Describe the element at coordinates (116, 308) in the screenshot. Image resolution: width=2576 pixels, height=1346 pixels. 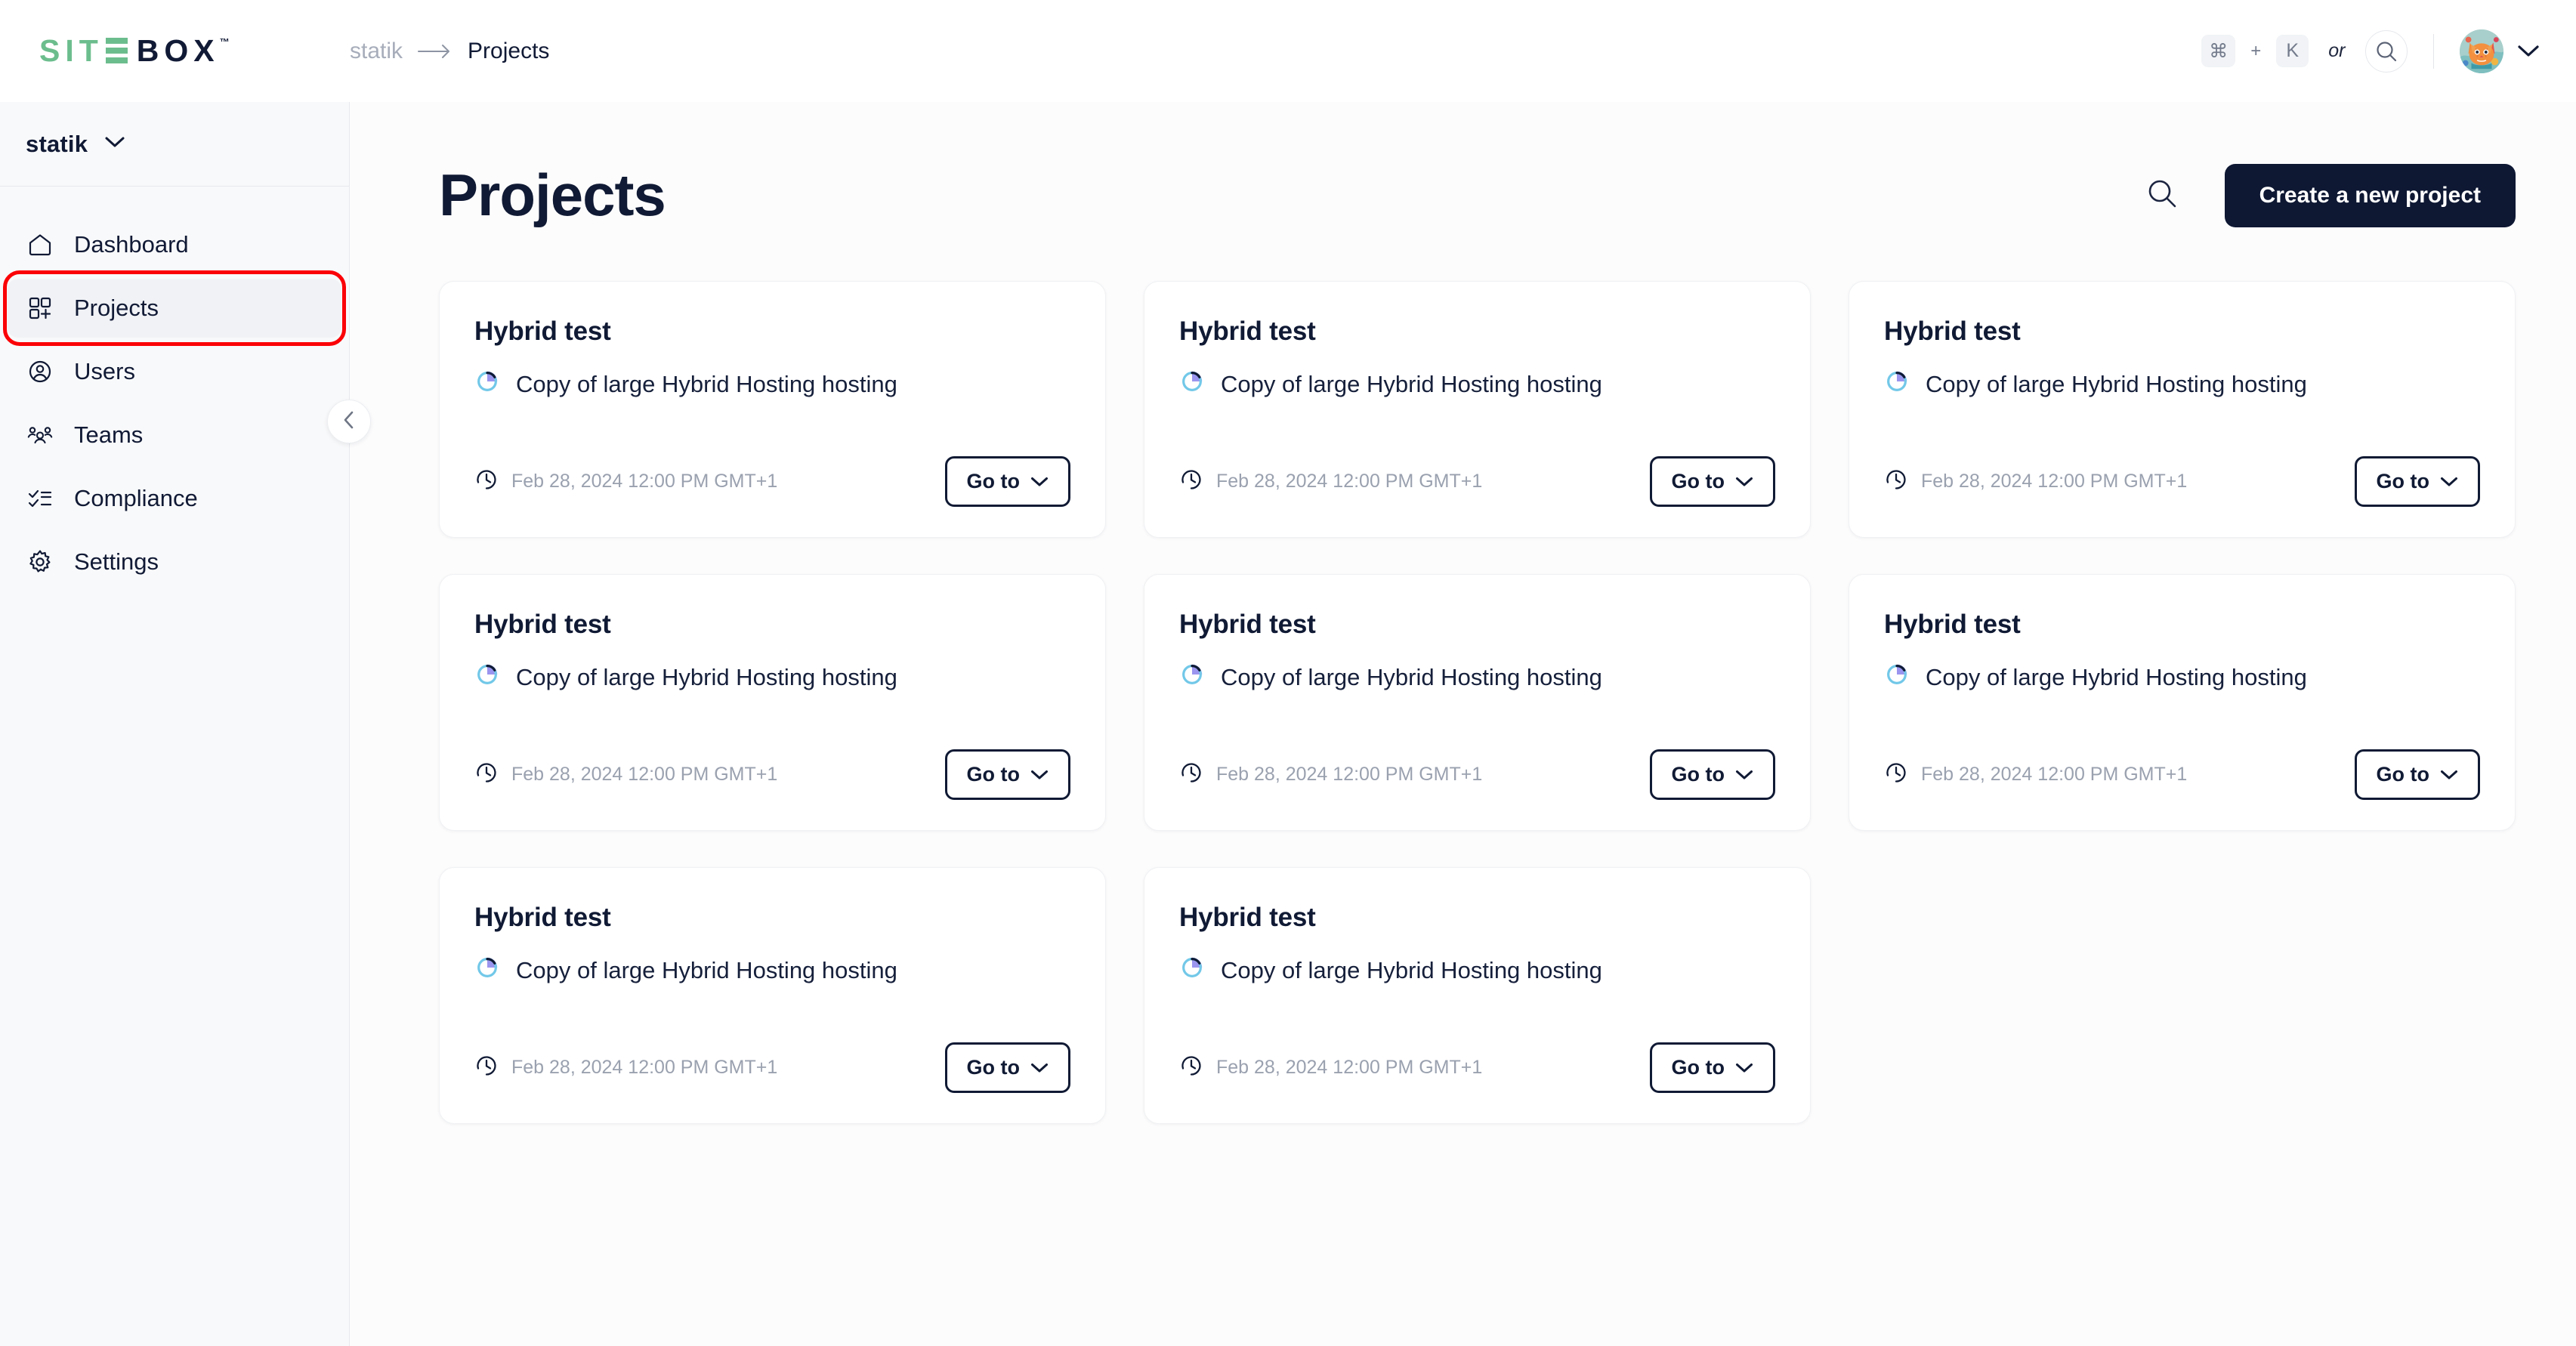
I see `sidebar-item-label: Projects` at that location.